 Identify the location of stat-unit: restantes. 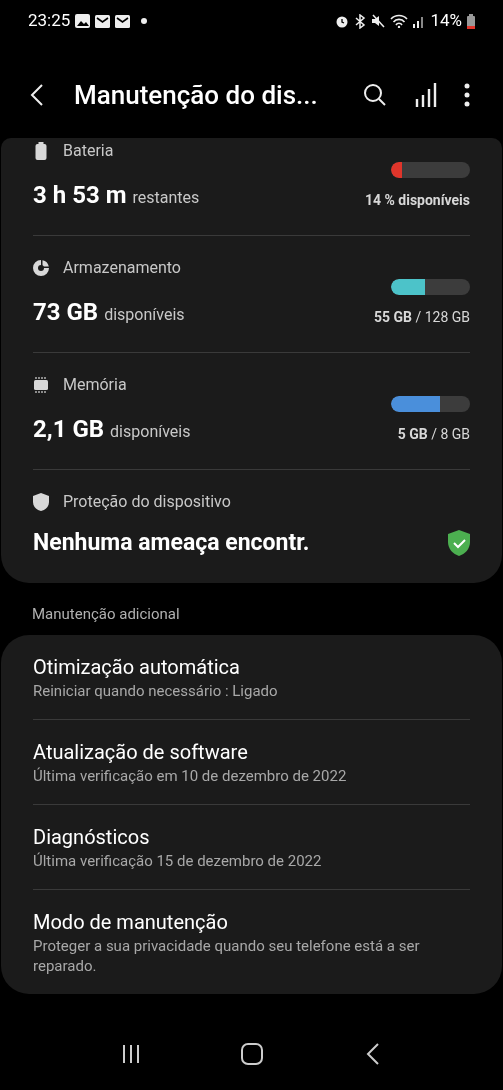
(166, 198).